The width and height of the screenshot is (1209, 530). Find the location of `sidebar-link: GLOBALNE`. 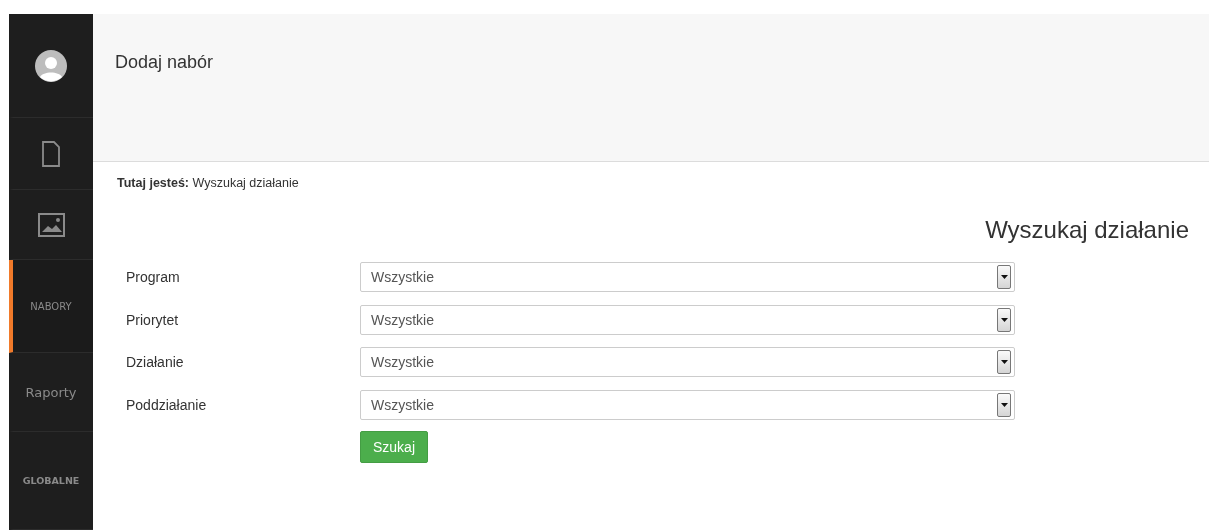

sidebar-link: GLOBALNE is located at coordinates (51, 480).